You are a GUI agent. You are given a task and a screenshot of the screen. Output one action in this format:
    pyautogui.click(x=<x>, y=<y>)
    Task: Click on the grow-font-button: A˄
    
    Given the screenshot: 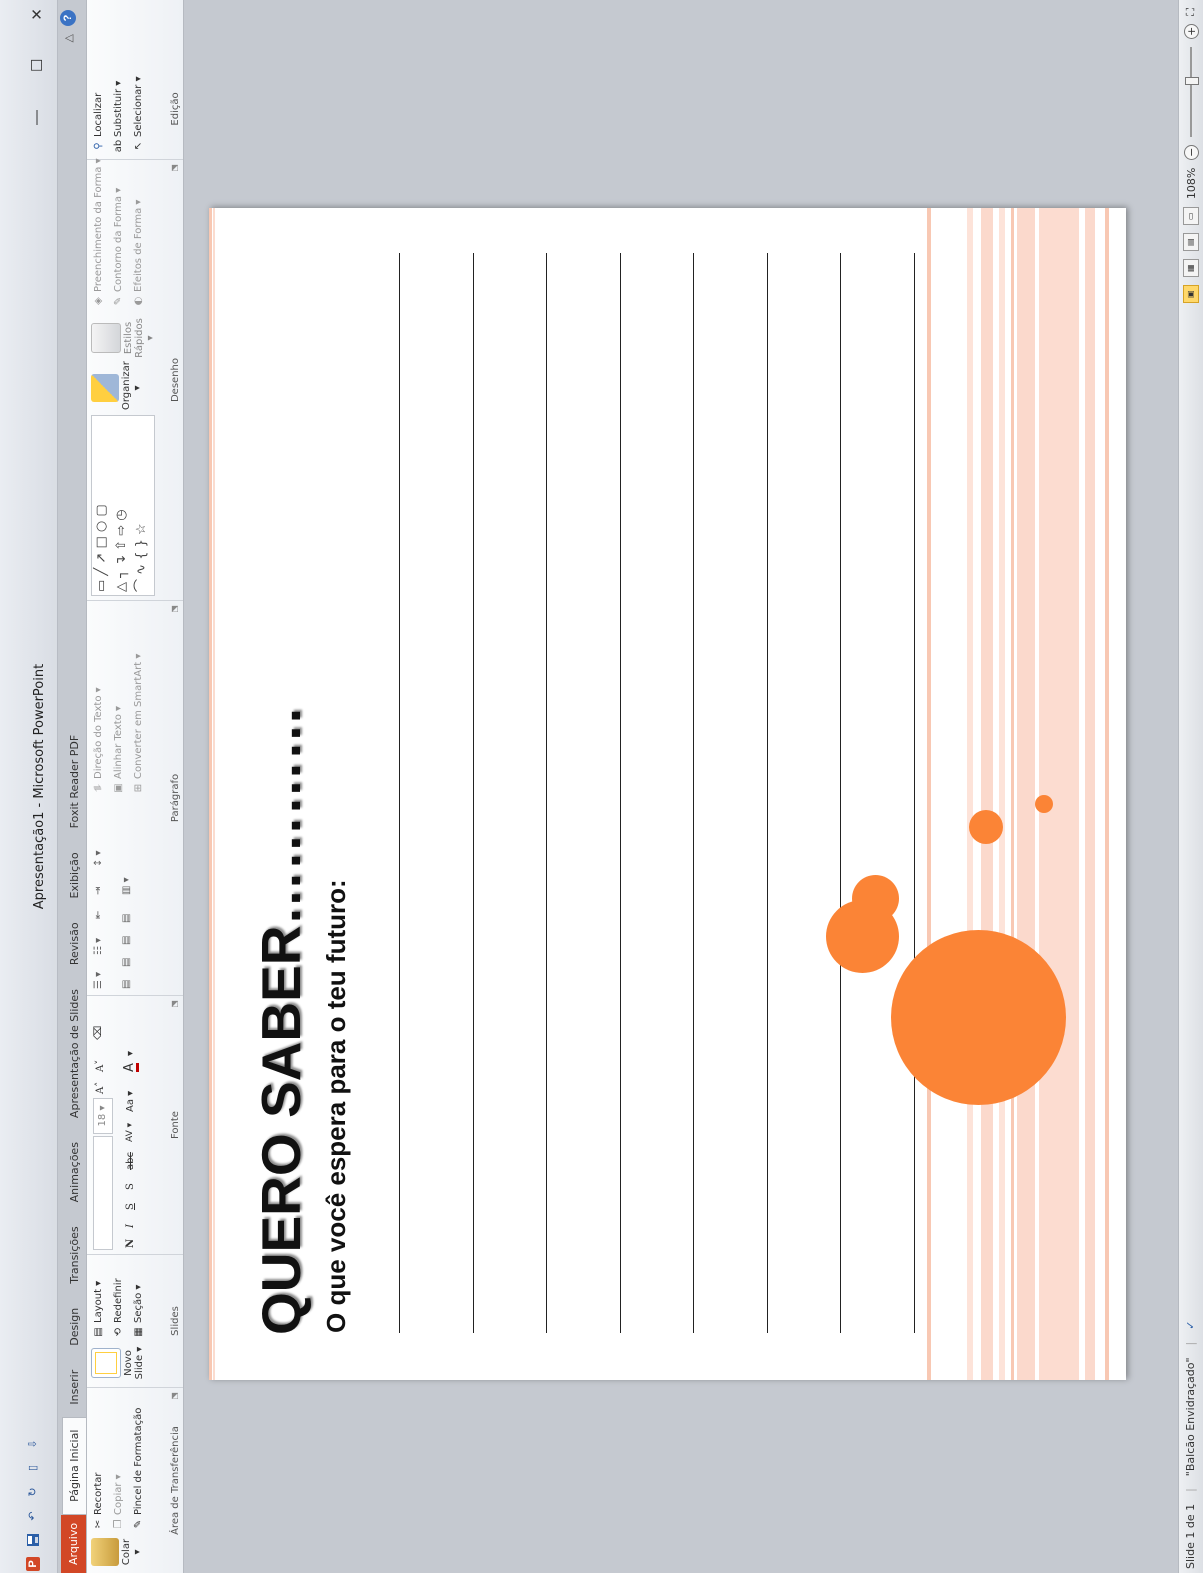 What is the action you would take?
    pyautogui.click(x=100, y=1088)
    